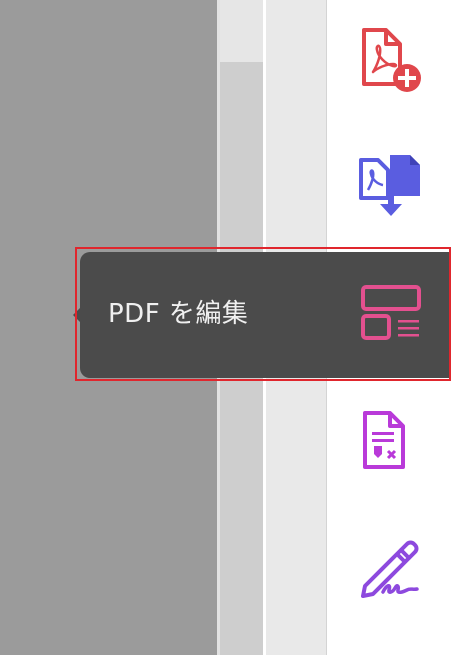 This screenshot has width=451, height=655. I want to click on tooltip-label: PDF を編集, so click(178, 314).